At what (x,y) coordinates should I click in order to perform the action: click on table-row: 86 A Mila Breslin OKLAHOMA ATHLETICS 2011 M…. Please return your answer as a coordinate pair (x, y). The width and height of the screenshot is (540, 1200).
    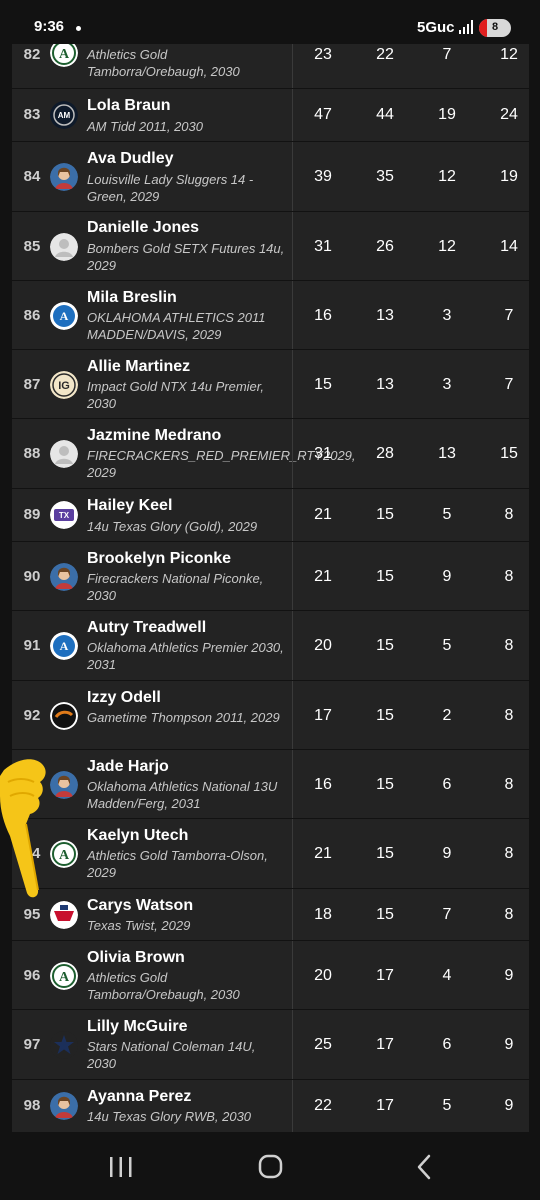
    Looking at the image, I should click on (270, 315).